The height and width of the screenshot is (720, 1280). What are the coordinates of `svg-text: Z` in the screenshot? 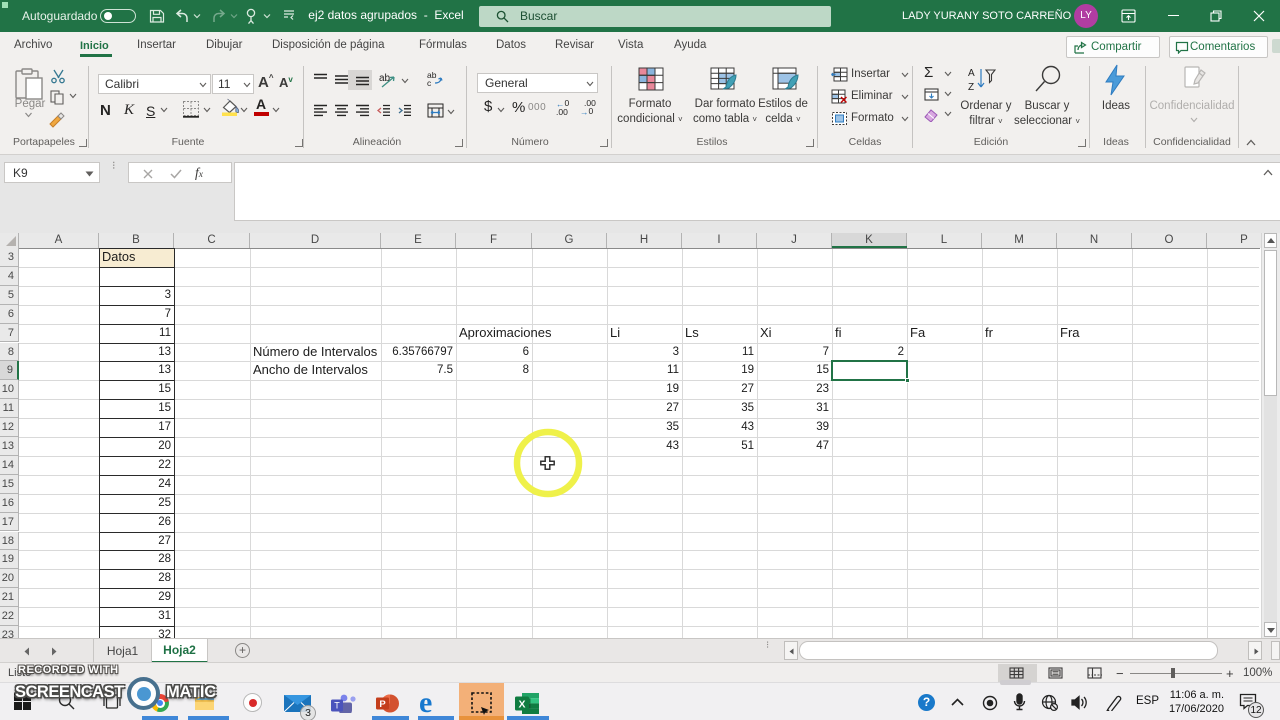 It's located at (971, 87).